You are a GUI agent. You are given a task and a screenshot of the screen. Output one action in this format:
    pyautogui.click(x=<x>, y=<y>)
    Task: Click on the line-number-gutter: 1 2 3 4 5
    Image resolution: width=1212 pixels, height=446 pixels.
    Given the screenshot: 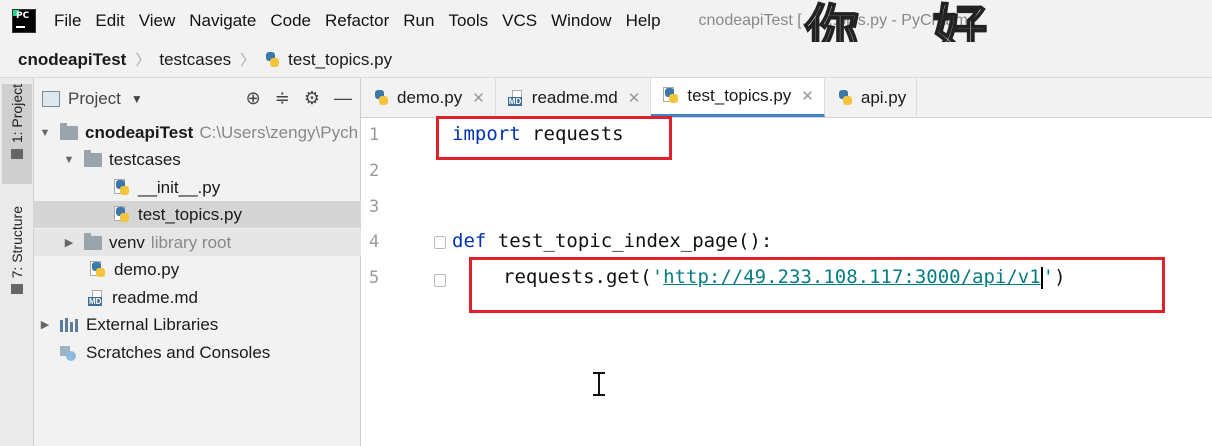 What is the action you would take?
    pyautogui.click(x=397, y=282)
    